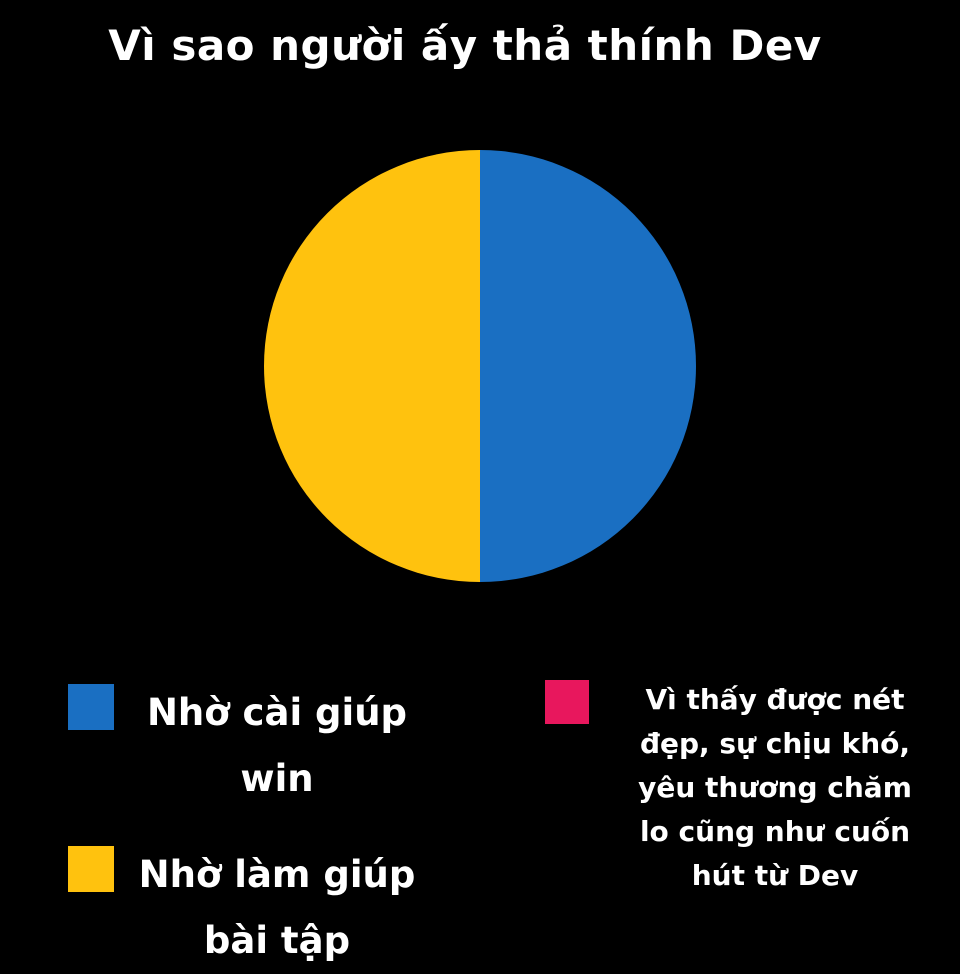  I want to click on legend-swatch-blue, so click(91, 707).